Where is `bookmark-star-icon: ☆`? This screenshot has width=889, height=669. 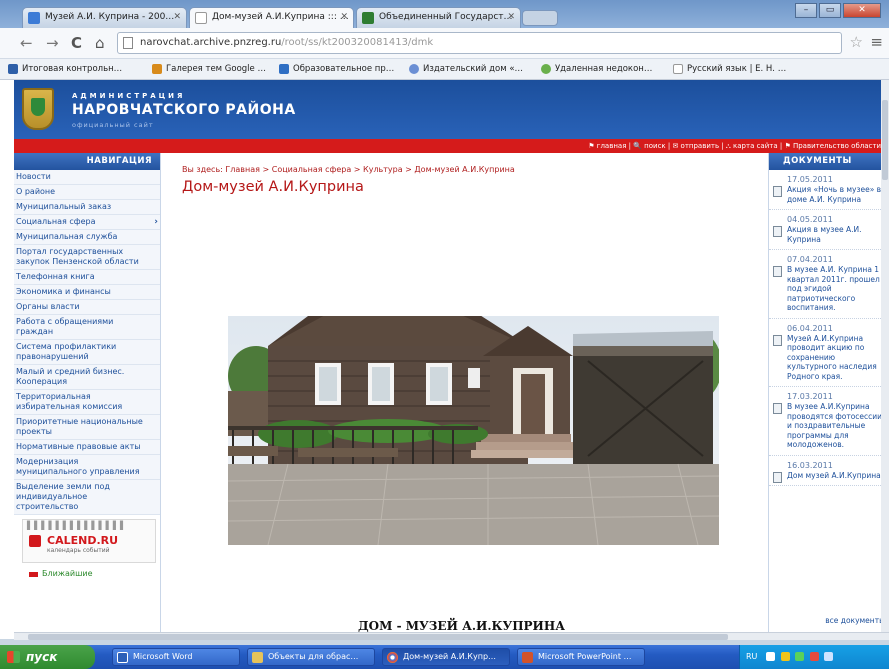
bookmark-star-icon: ☆ is located at coordinates (856, 42).